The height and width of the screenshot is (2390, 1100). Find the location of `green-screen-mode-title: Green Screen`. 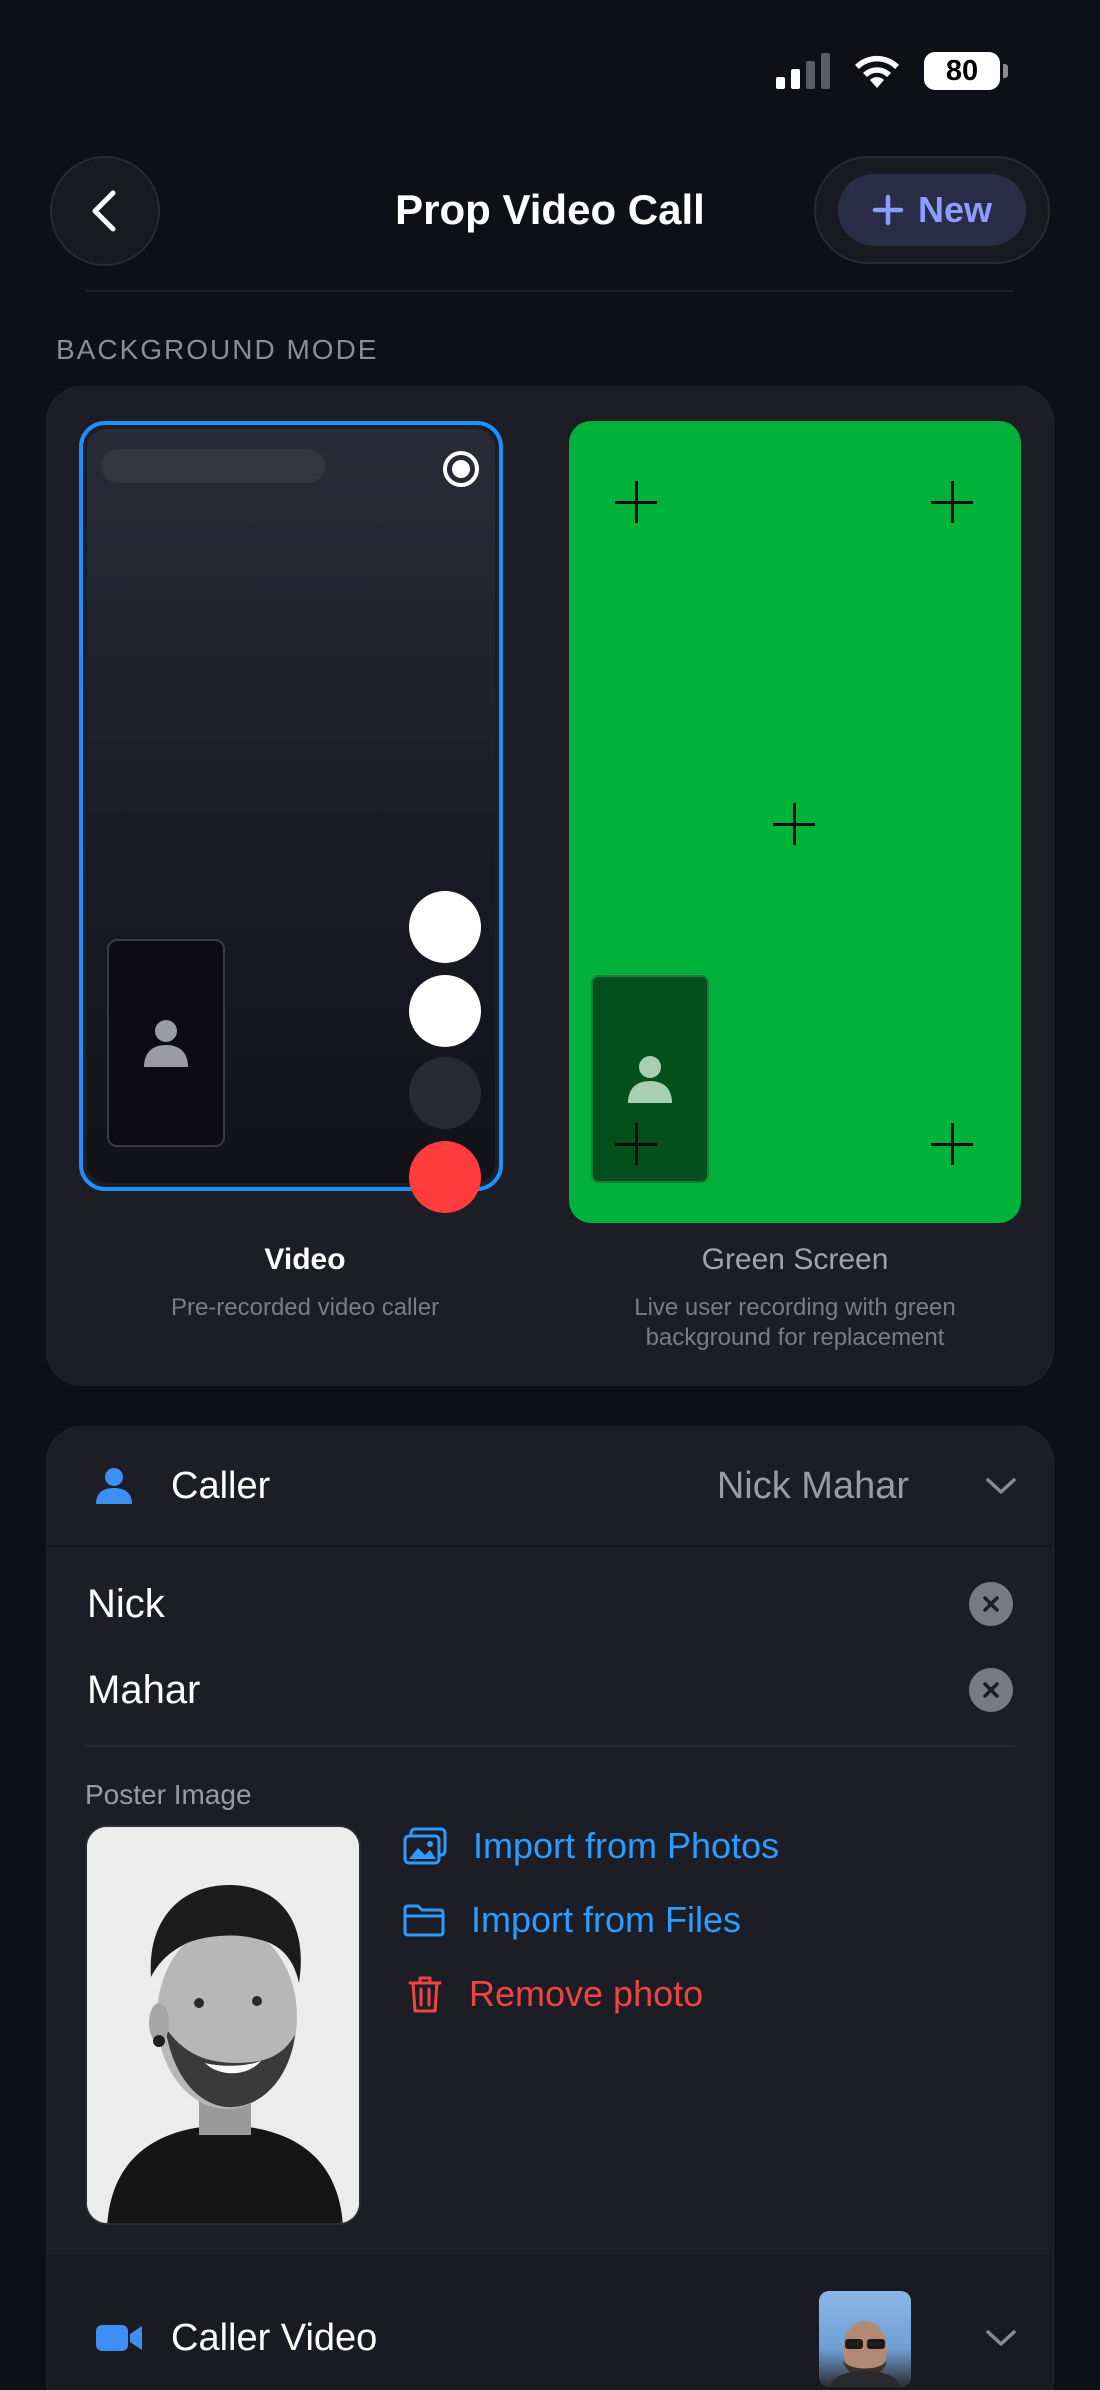

green-screen-mode-title: Green Screen is located at coordinates (795, 1259).